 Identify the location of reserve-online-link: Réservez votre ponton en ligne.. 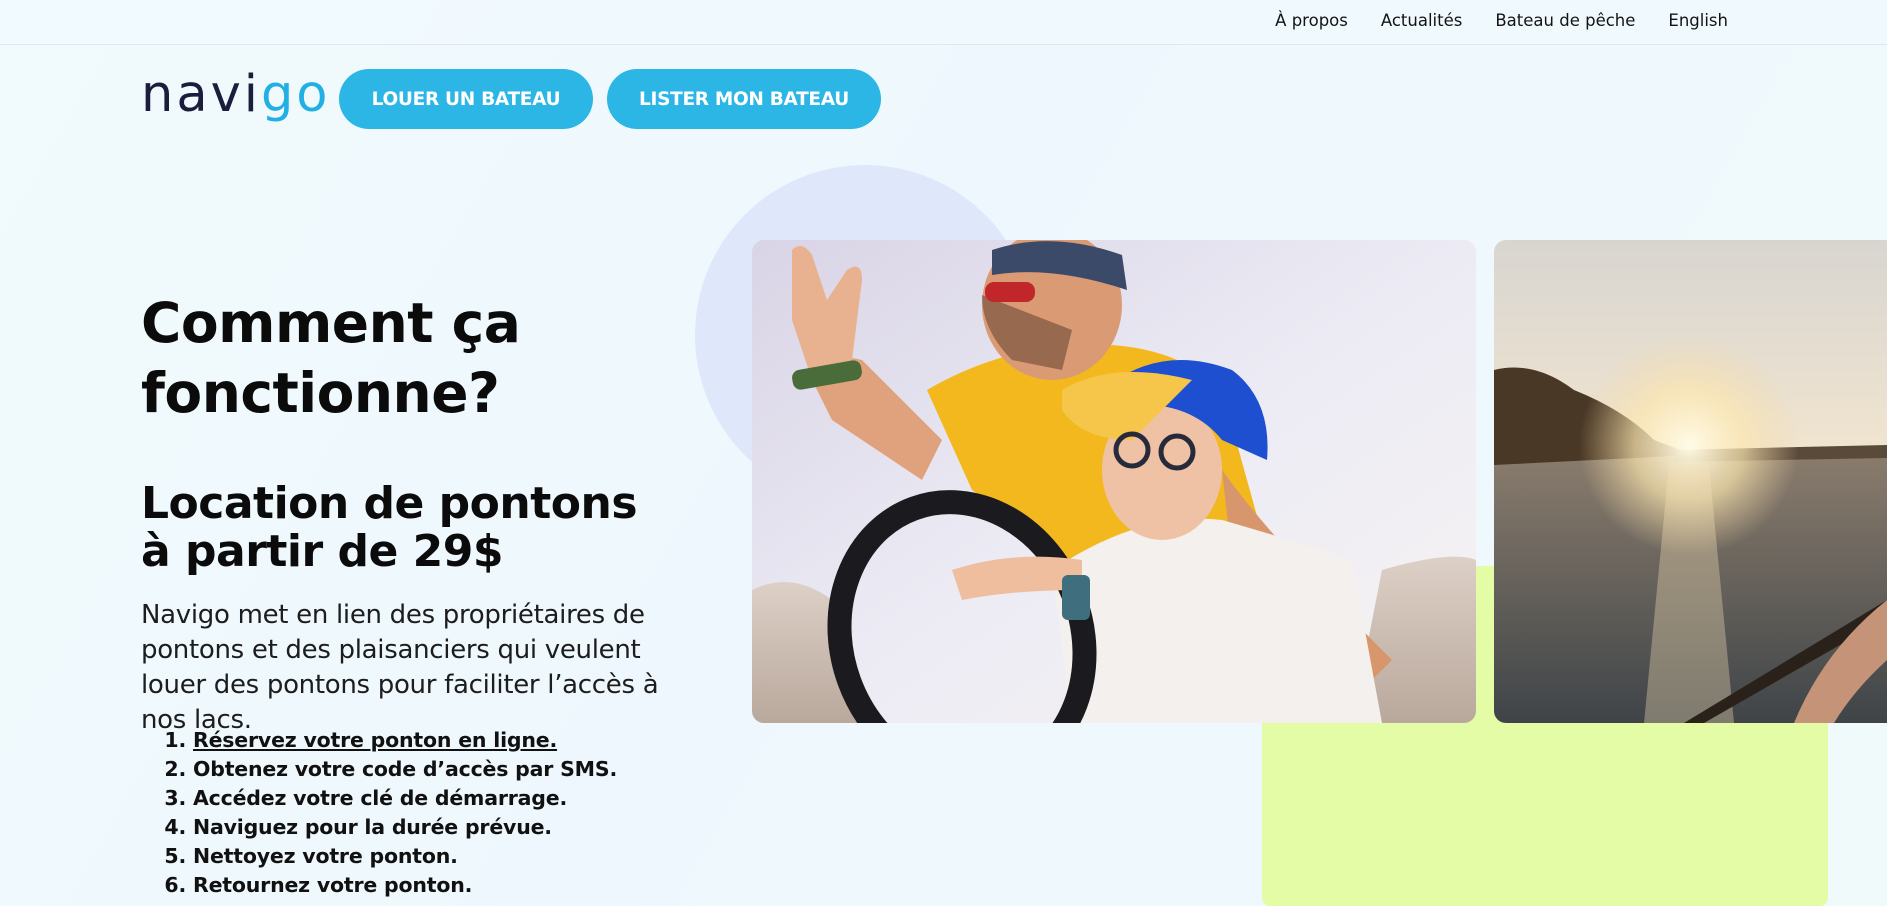
(375, 740).